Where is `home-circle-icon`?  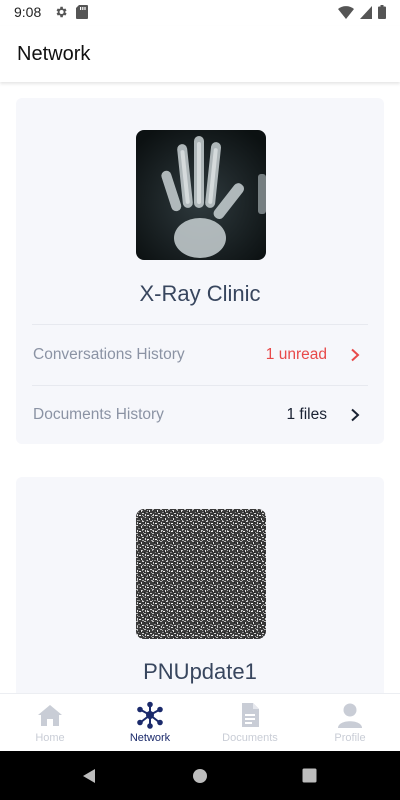 home-circle-icon is located at coordinates (200, 776).